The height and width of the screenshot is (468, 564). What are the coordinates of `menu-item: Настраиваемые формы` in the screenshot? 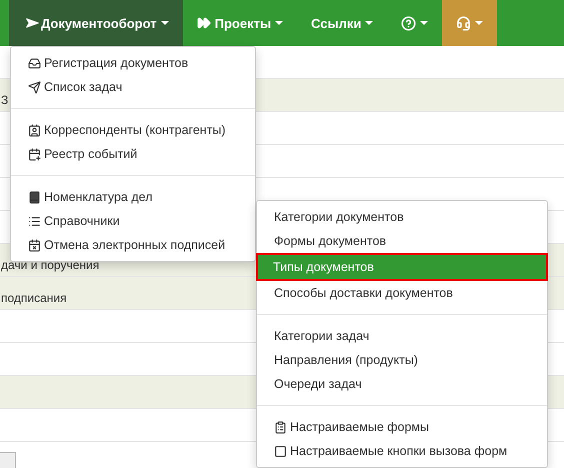 It's located at (402, 427).